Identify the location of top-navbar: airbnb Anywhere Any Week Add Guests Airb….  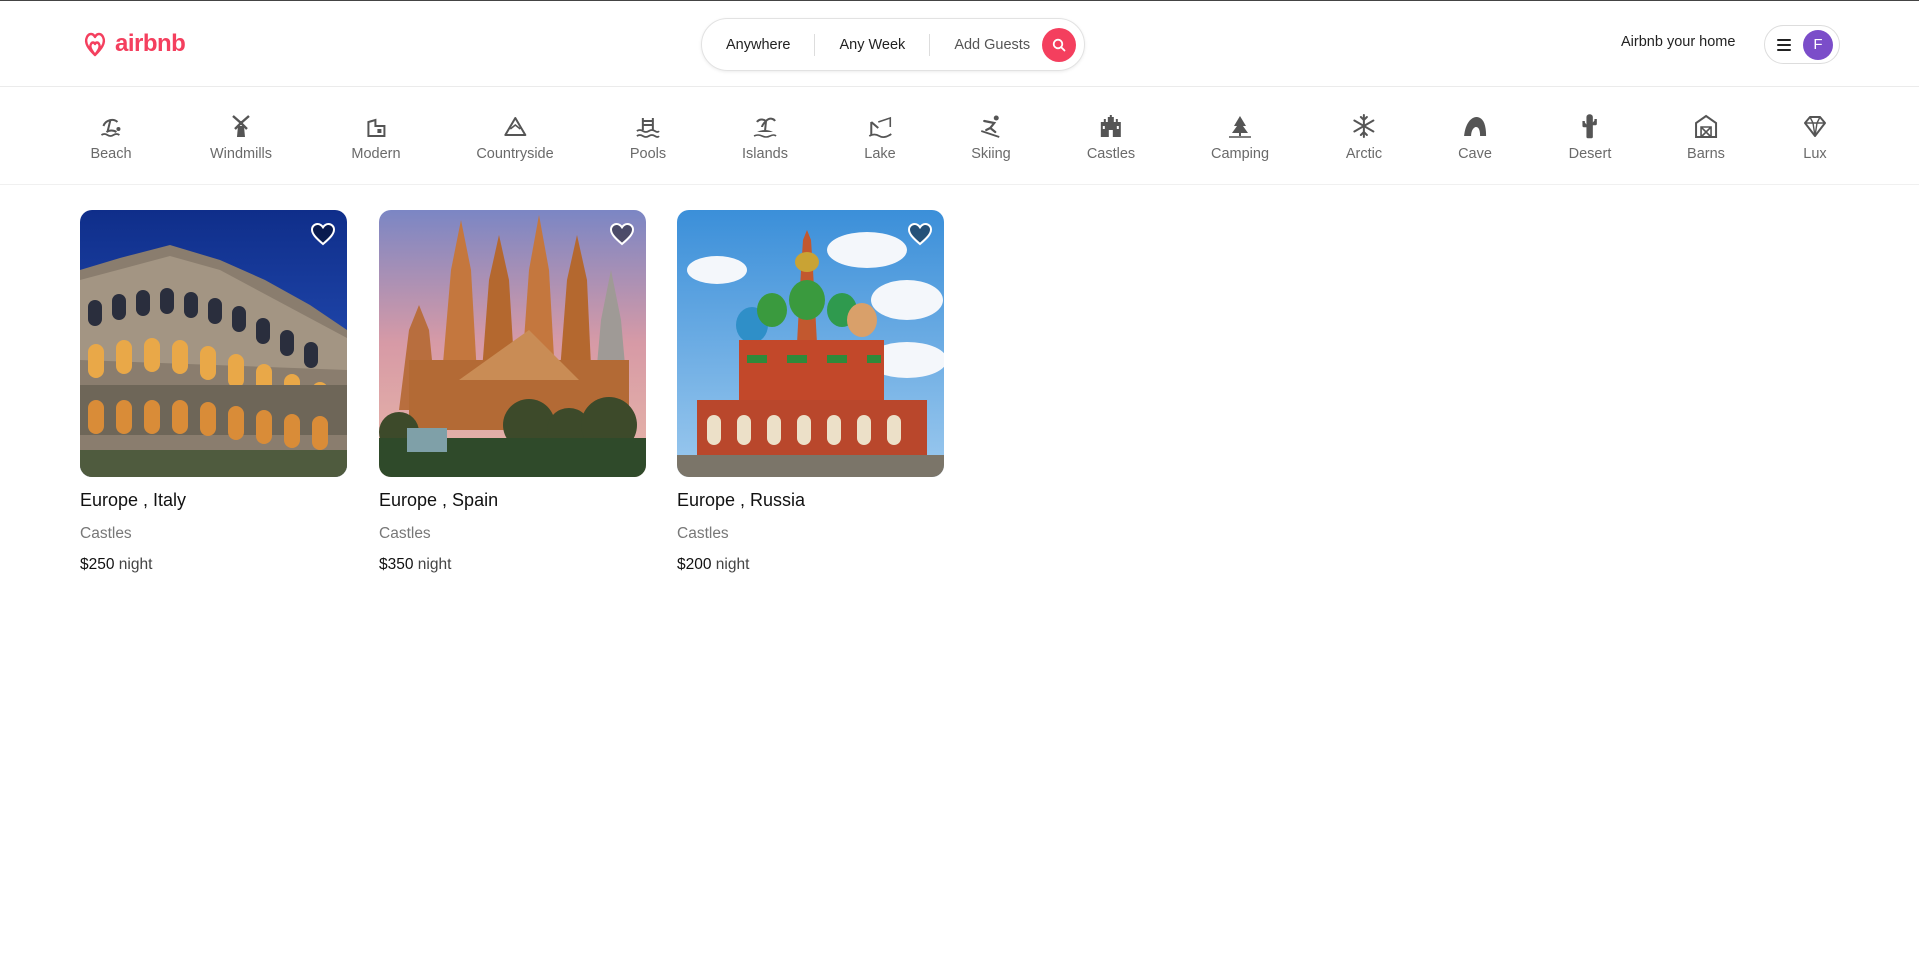
(959, 44).